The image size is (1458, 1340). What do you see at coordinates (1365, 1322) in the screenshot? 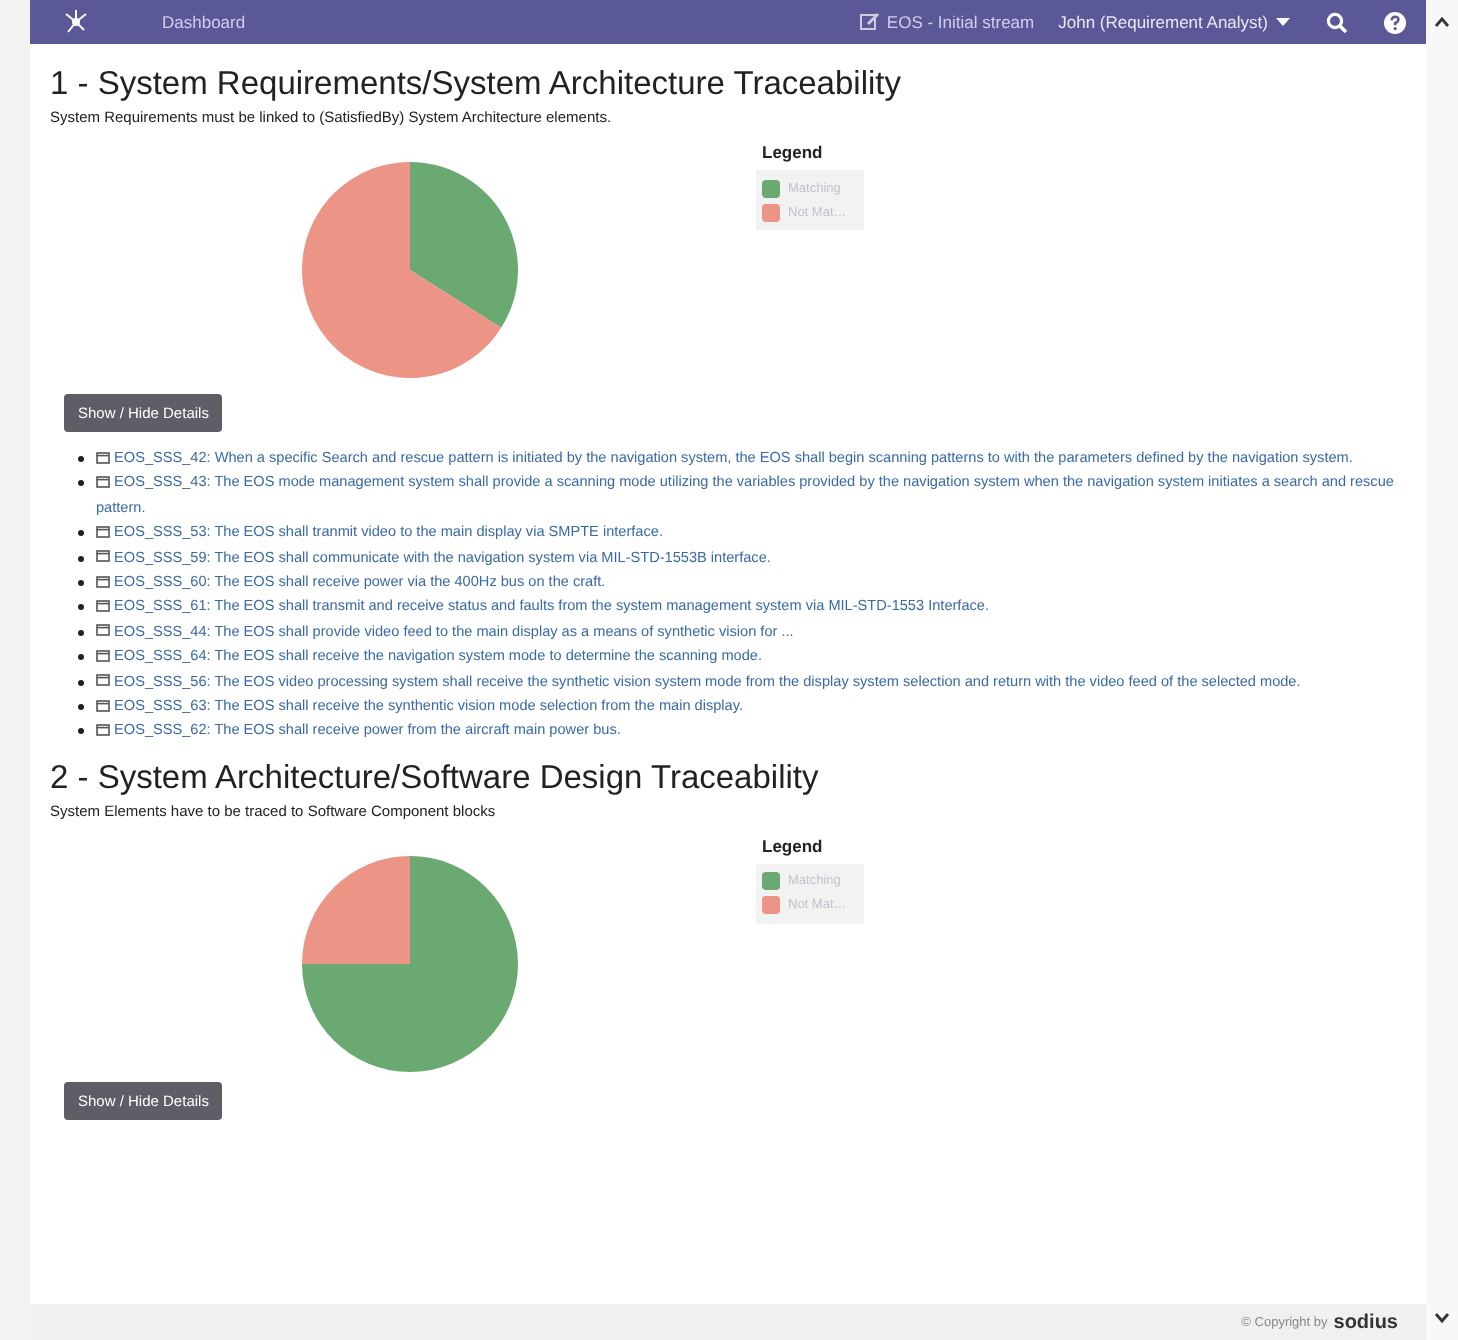
I see `brand-logo: sodius` at bounding box center [1365, 1322].